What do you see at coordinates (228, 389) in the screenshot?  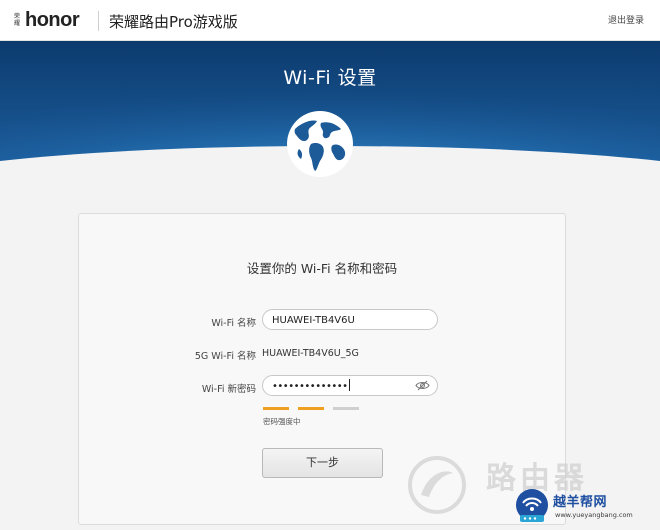 I see `password-label: Wi-Fi 新密码` at bounding box center [228, 389].